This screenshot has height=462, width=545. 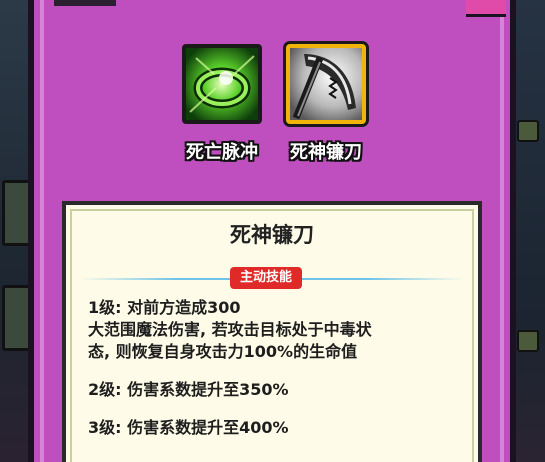 I want to click on panel-corner-ornament, so click(x=486, y=8).